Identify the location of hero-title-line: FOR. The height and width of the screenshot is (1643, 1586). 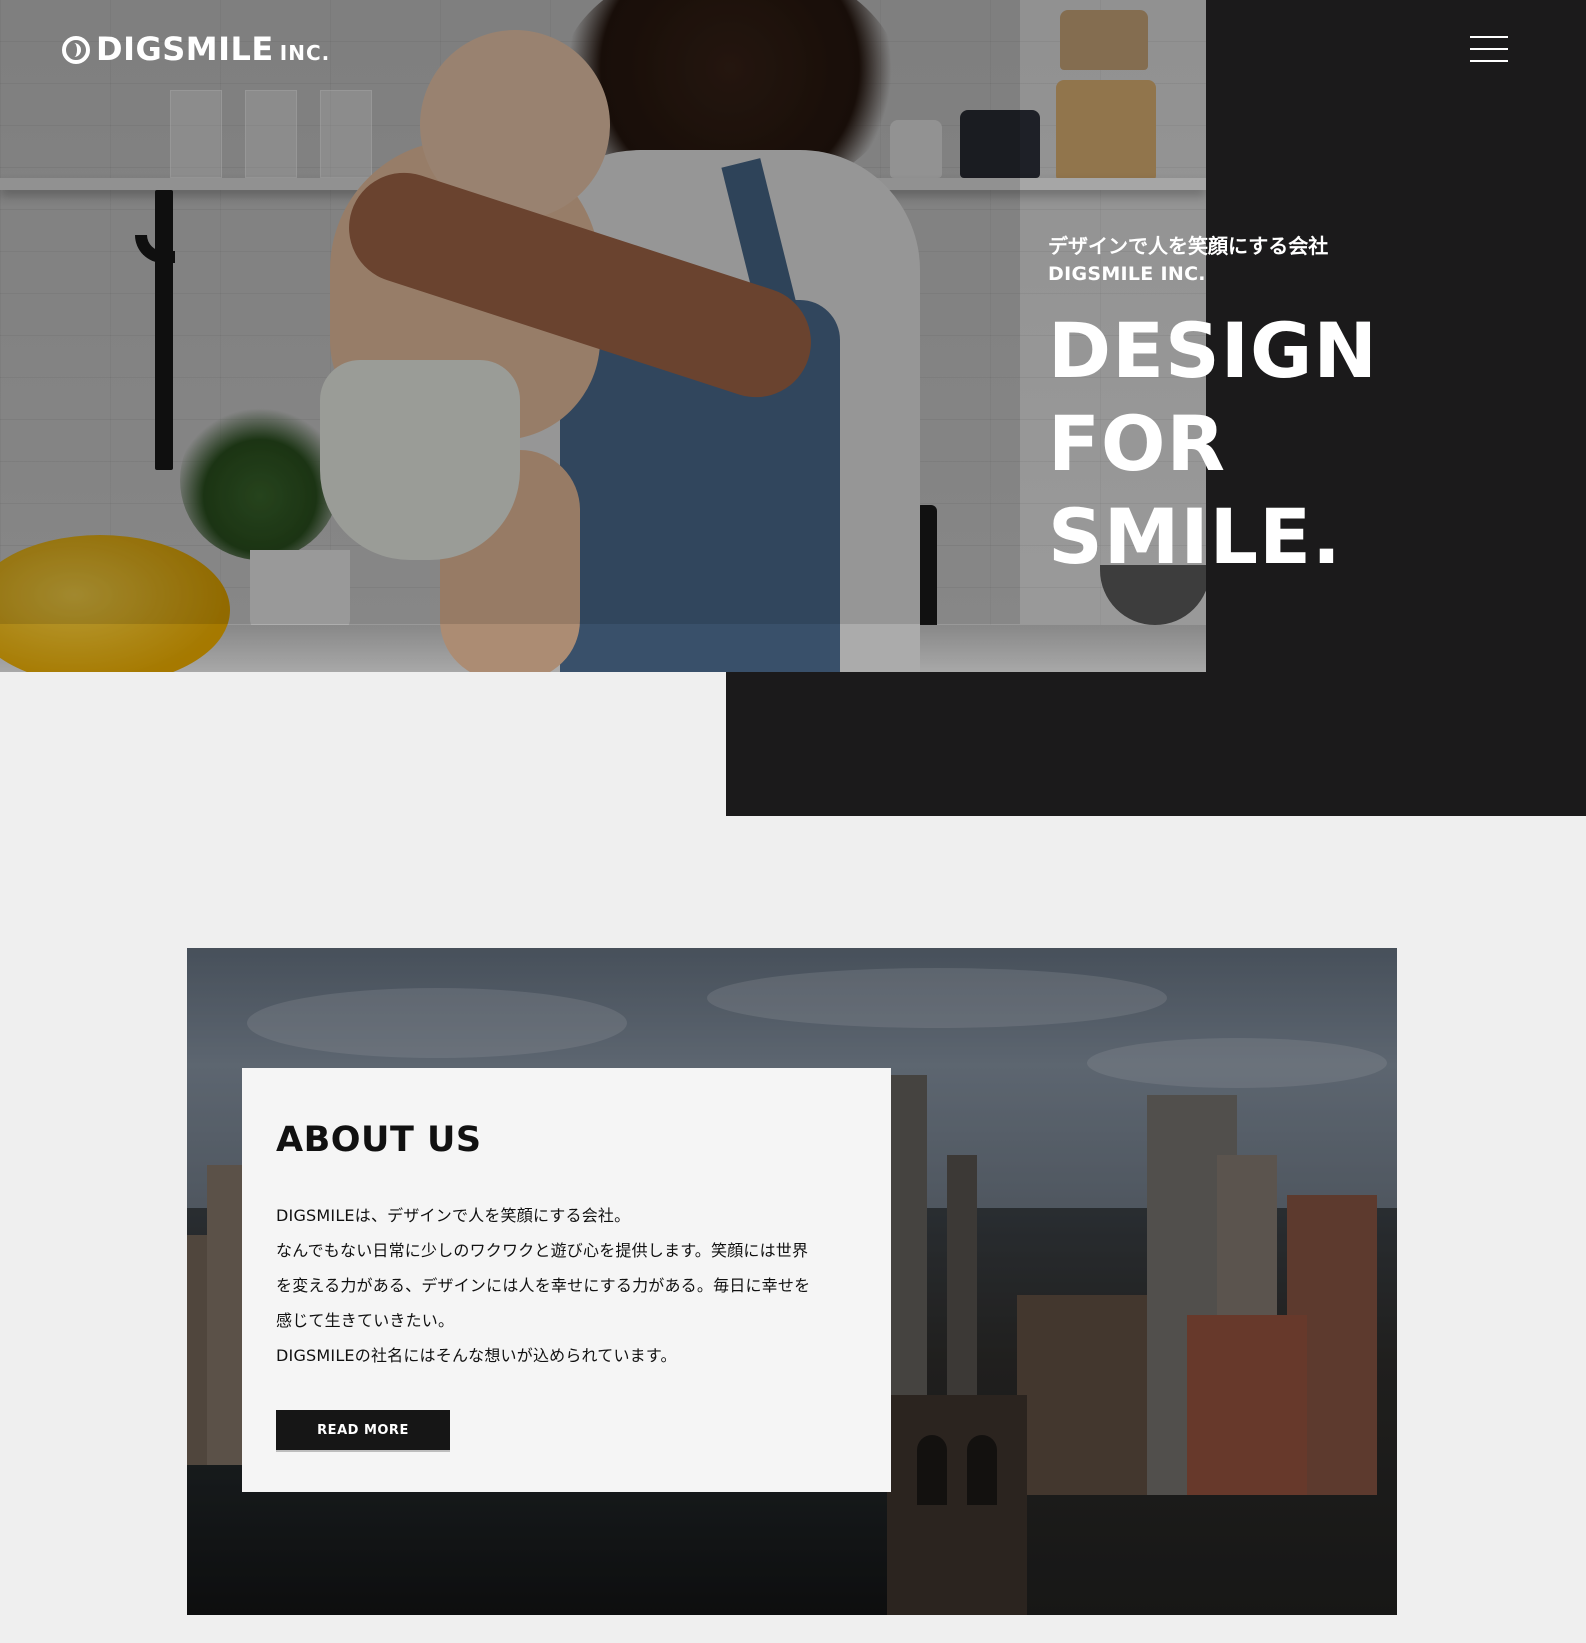
(1137, 443).